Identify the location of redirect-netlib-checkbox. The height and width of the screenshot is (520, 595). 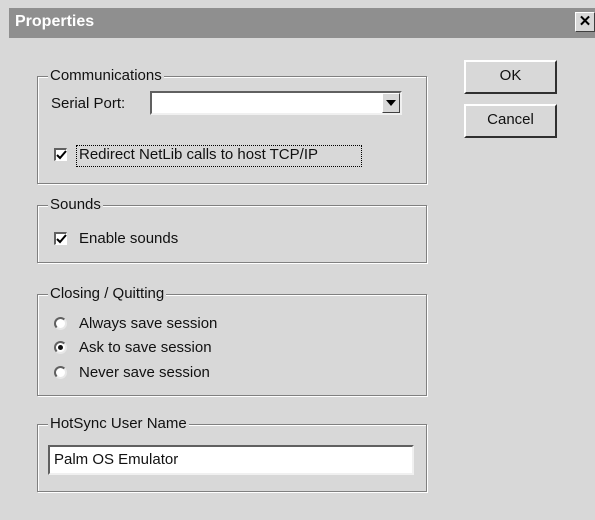
(60, 154).